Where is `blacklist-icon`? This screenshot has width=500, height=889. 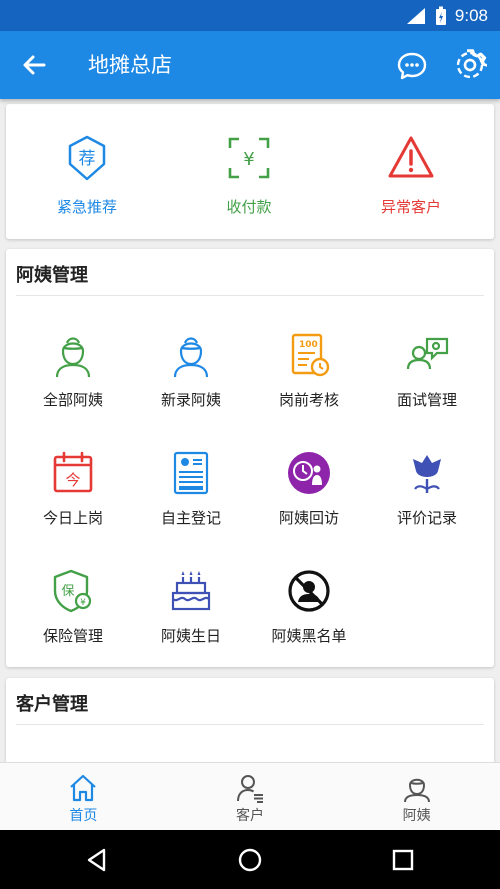
blacklist-icon is located at coordinates (309, 591).